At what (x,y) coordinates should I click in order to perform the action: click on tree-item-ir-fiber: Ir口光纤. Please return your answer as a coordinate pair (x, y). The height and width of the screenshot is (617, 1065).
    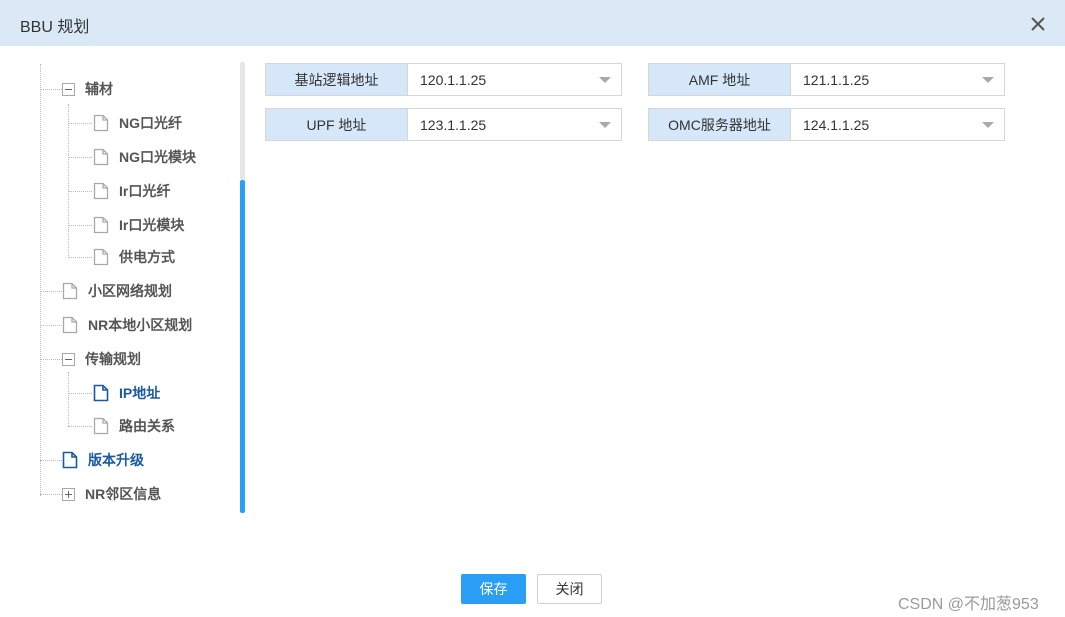
    Looking at the image, I should click on (131, 191).